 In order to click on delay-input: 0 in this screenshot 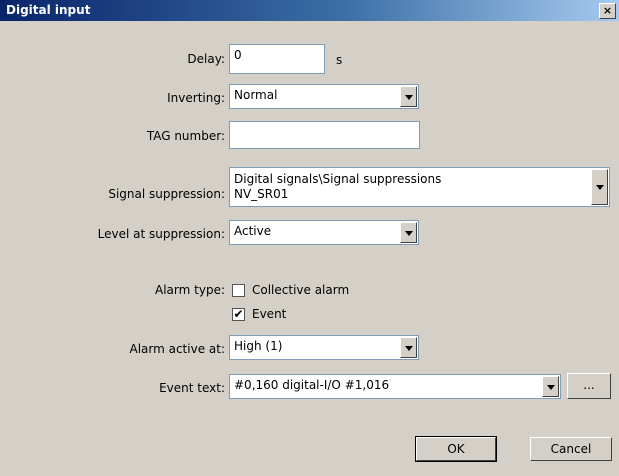, I will do `click(277, 59)`.